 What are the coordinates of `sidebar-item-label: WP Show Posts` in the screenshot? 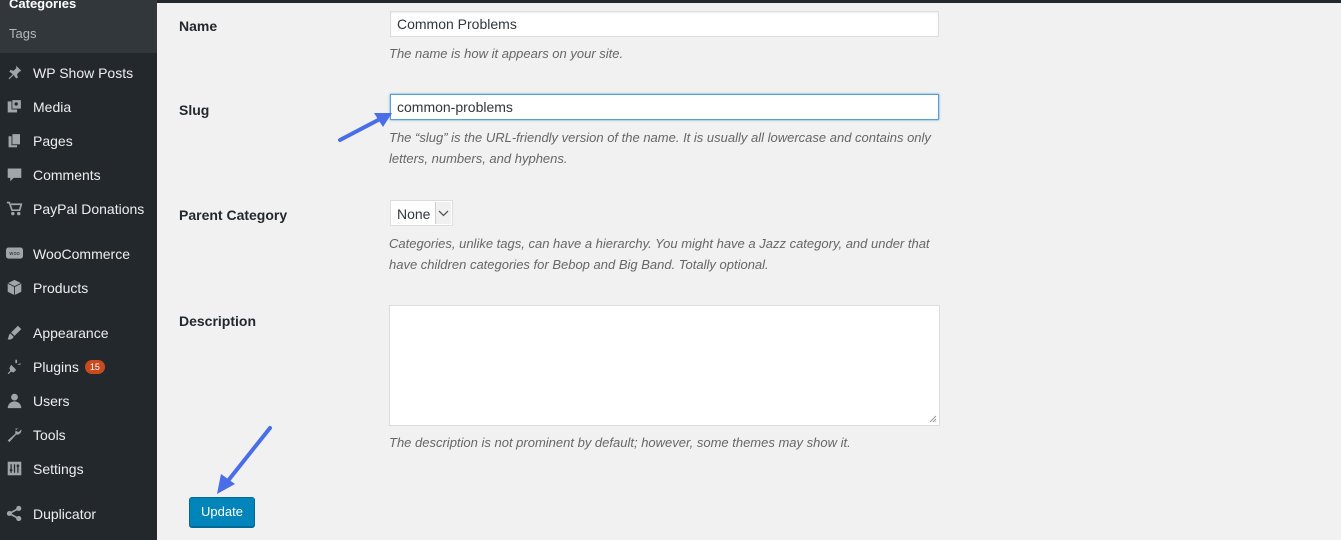 It's located at (83, 73).